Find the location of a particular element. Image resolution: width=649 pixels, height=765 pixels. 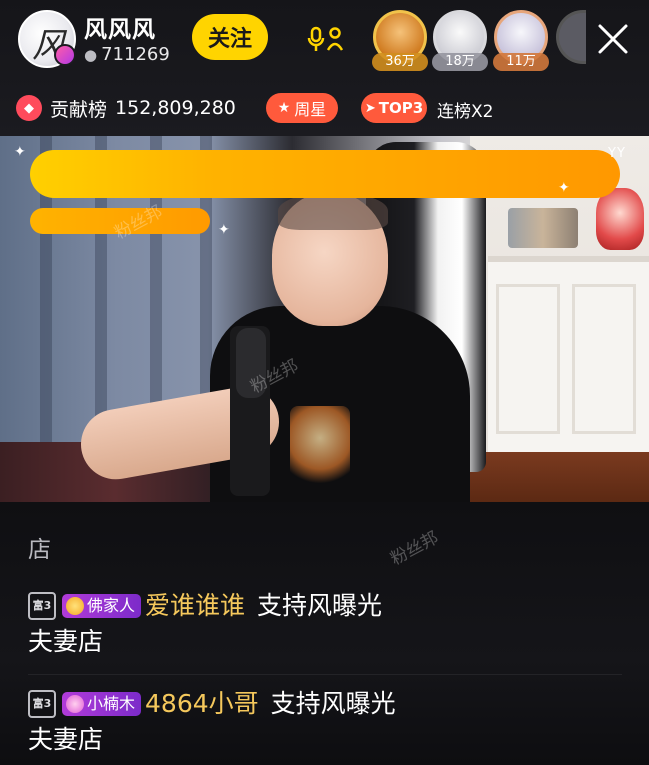

follow-button: 关注 is located at coordinates (230, 37).